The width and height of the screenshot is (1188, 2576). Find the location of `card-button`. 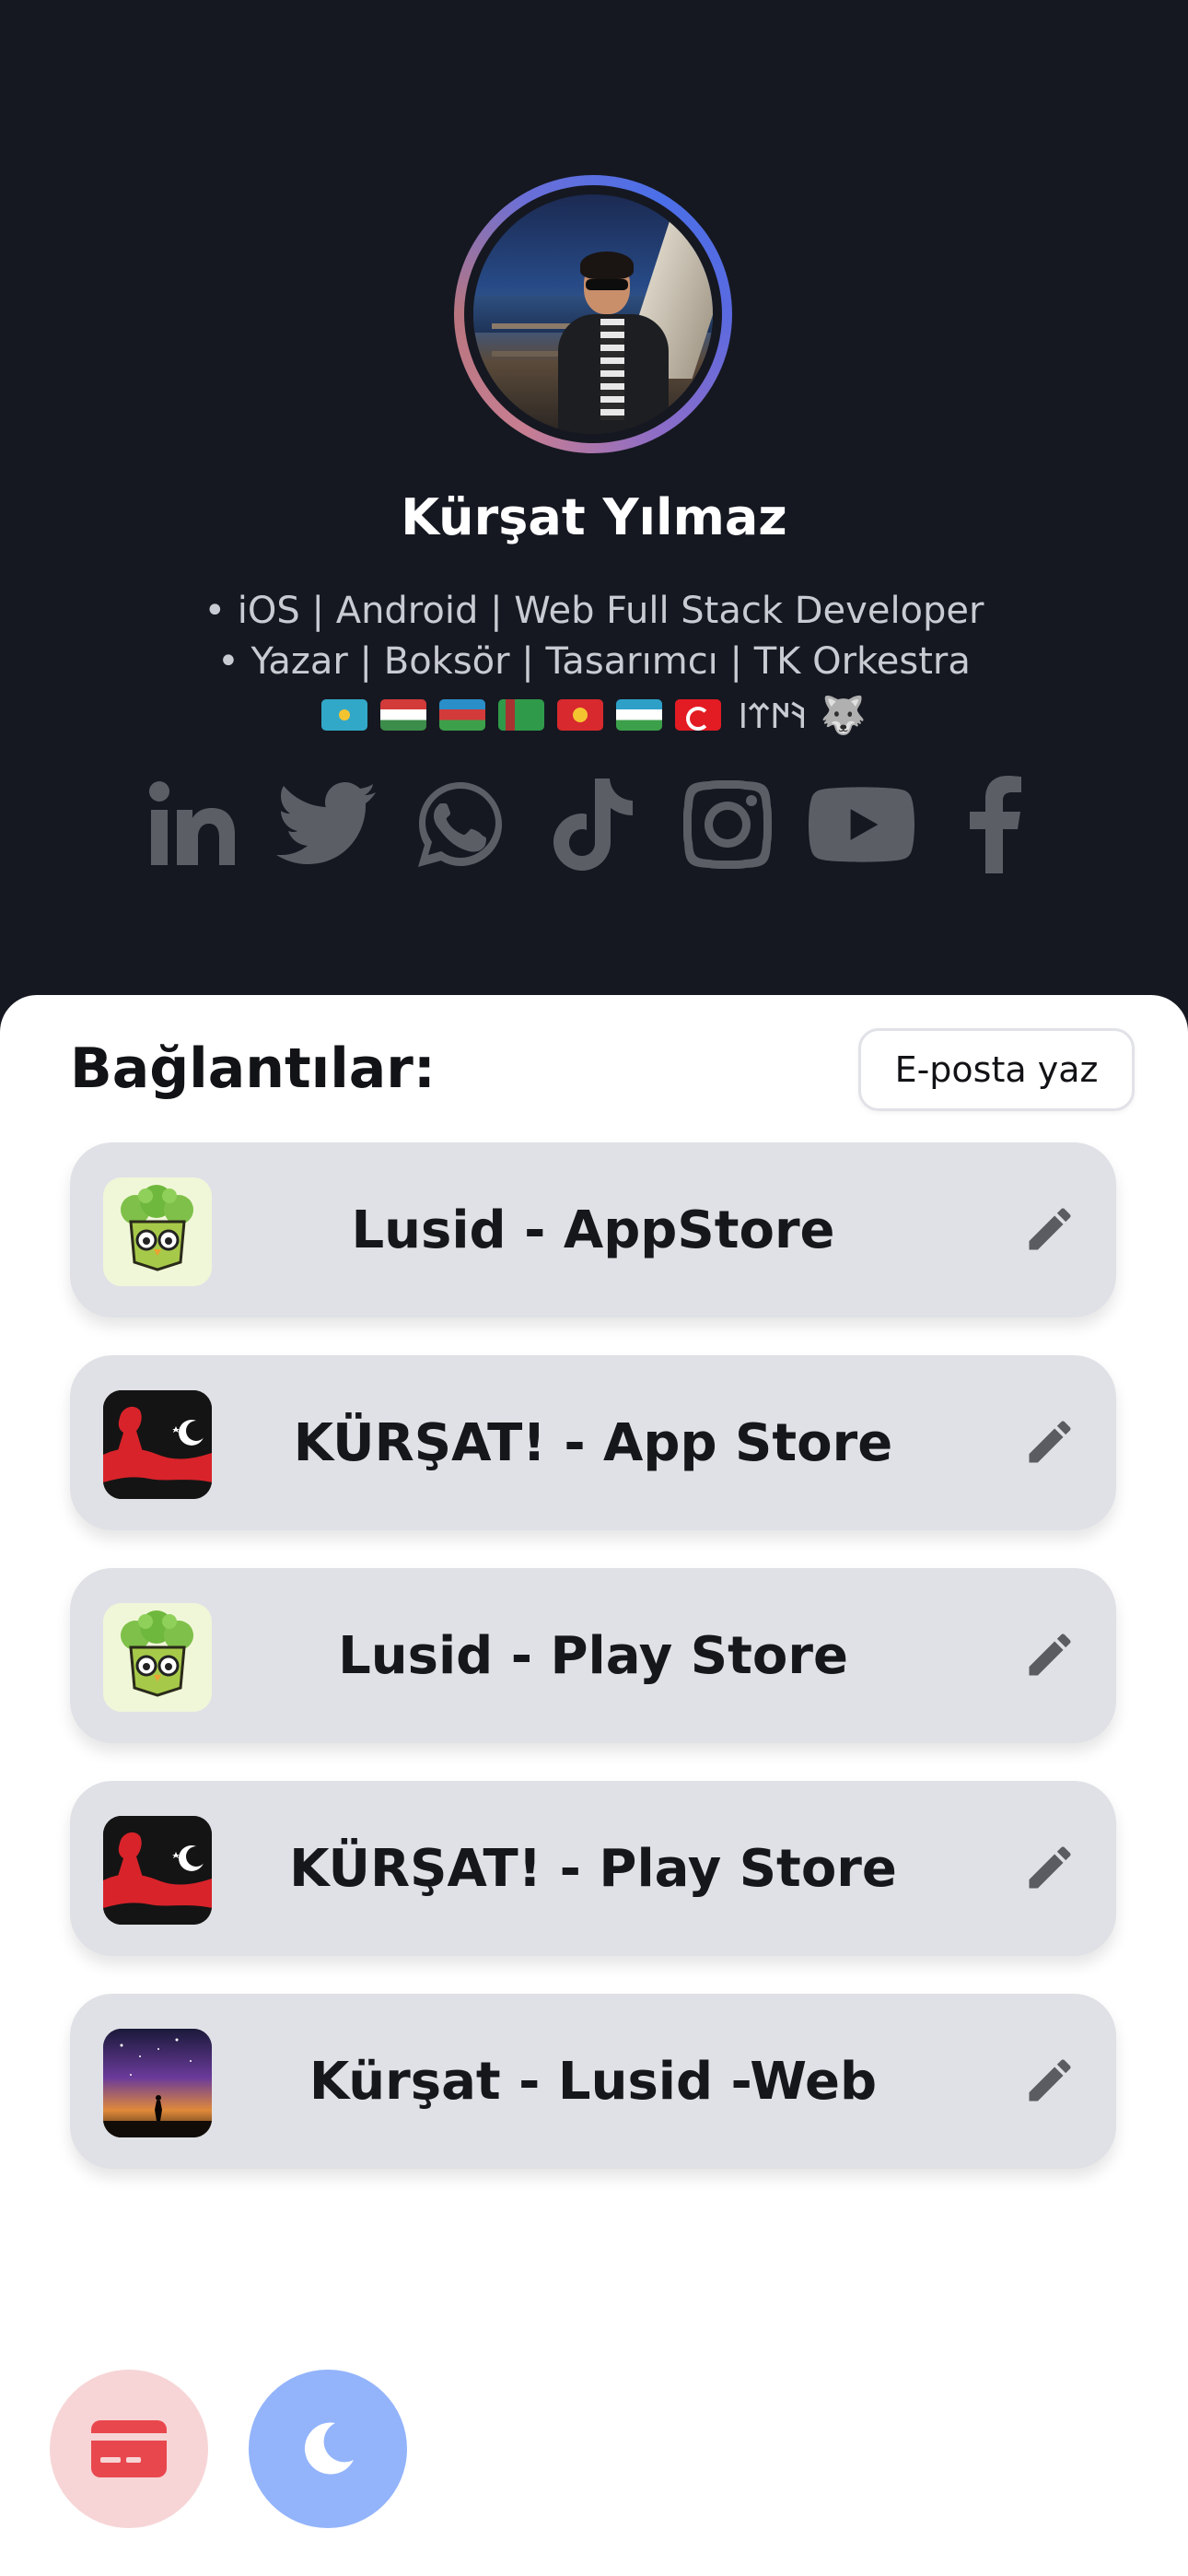

card-button is located at coordinates (129, 2449).